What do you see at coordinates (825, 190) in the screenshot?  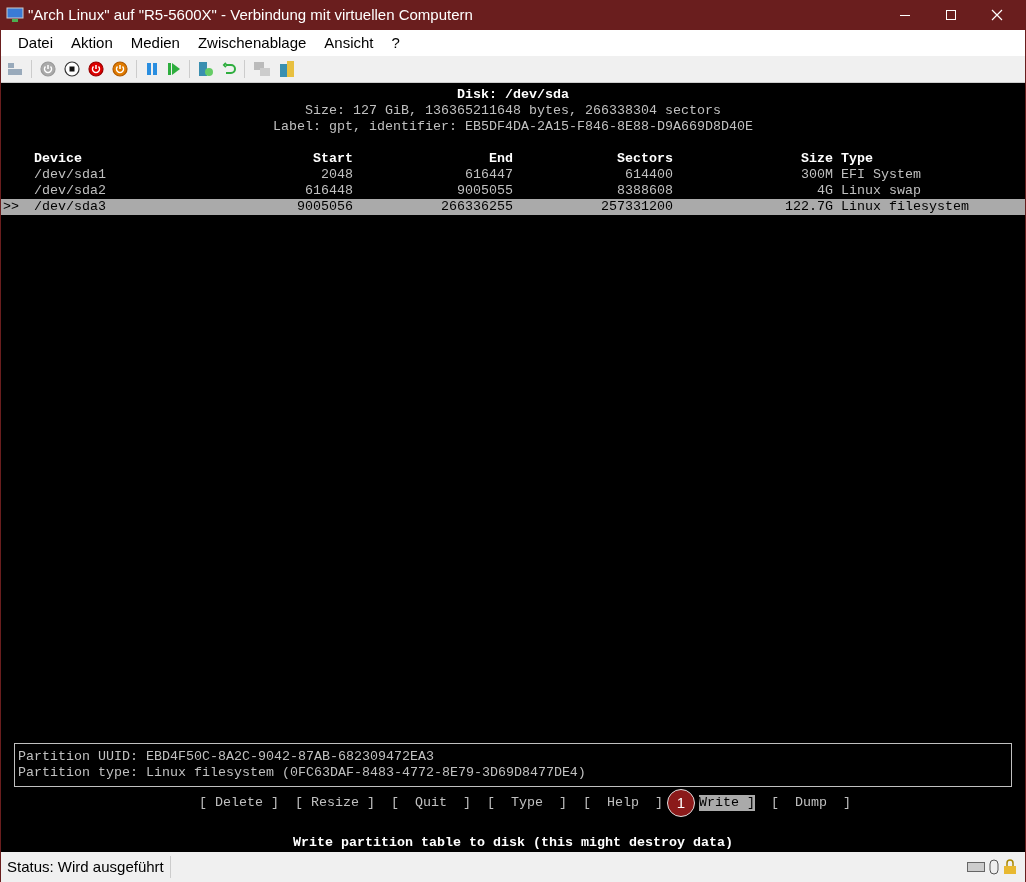 I see `table-cell: 4G` at bounding box center [825, 190].